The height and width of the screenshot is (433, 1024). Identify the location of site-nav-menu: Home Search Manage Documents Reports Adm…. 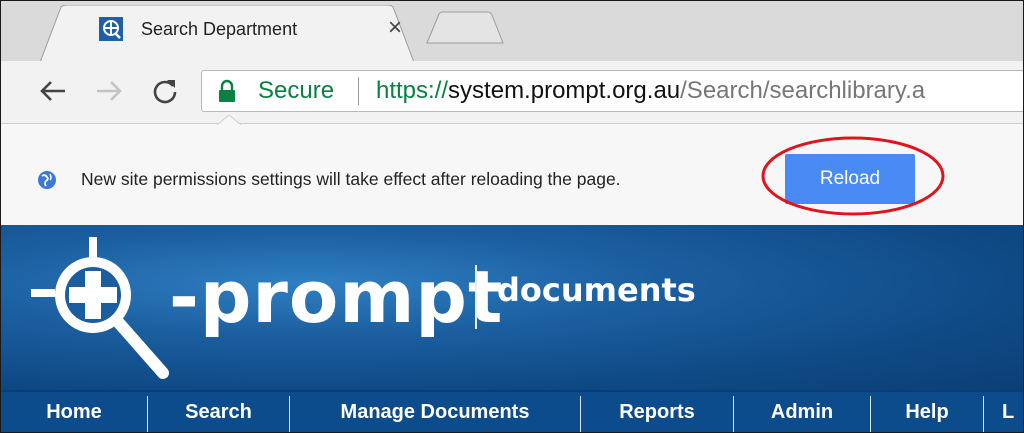
(512, 411).